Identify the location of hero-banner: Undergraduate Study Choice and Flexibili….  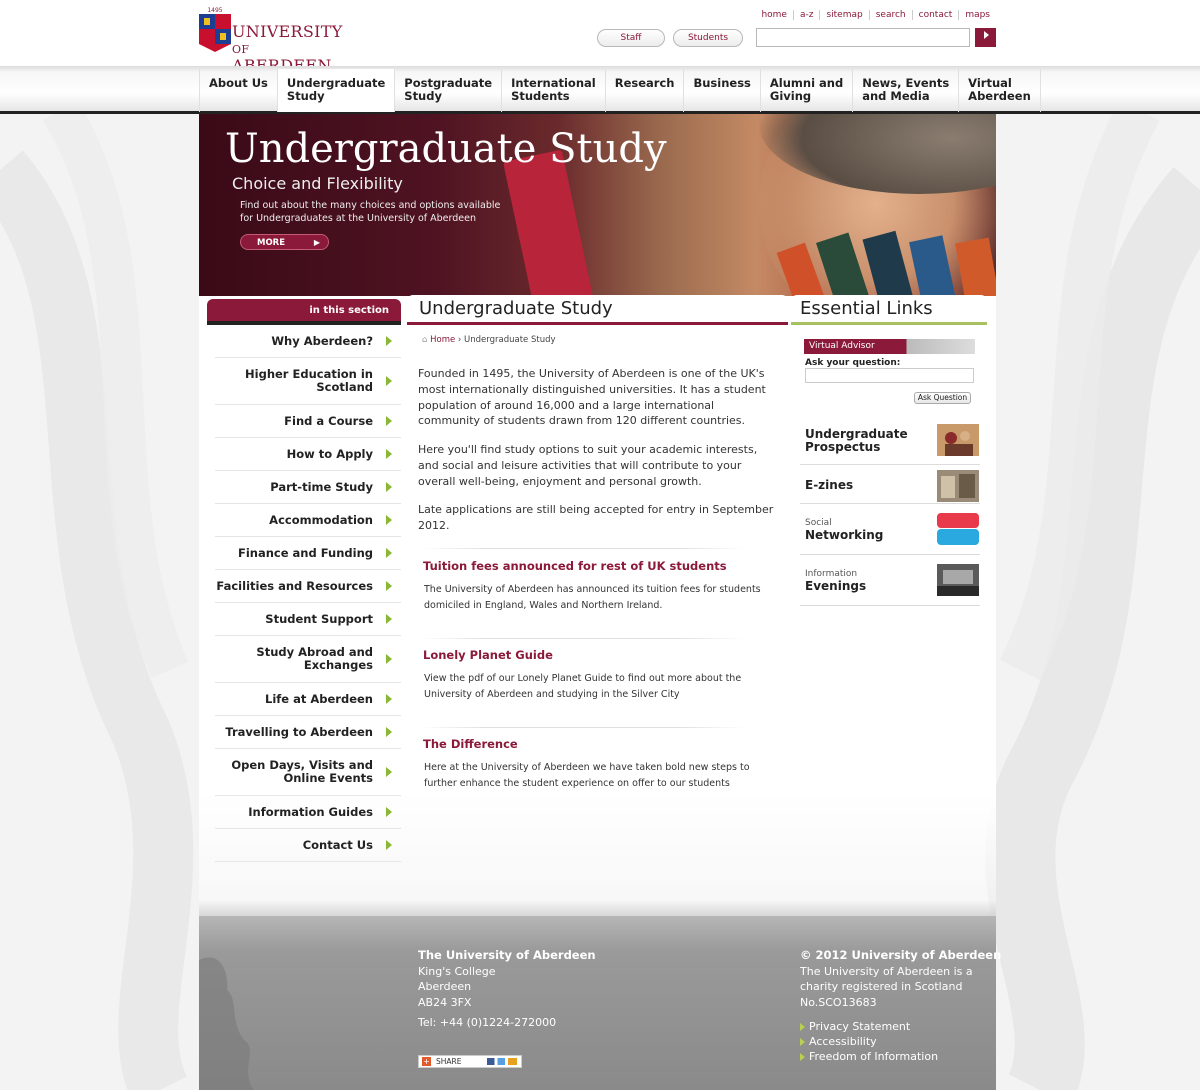
(597, 205).